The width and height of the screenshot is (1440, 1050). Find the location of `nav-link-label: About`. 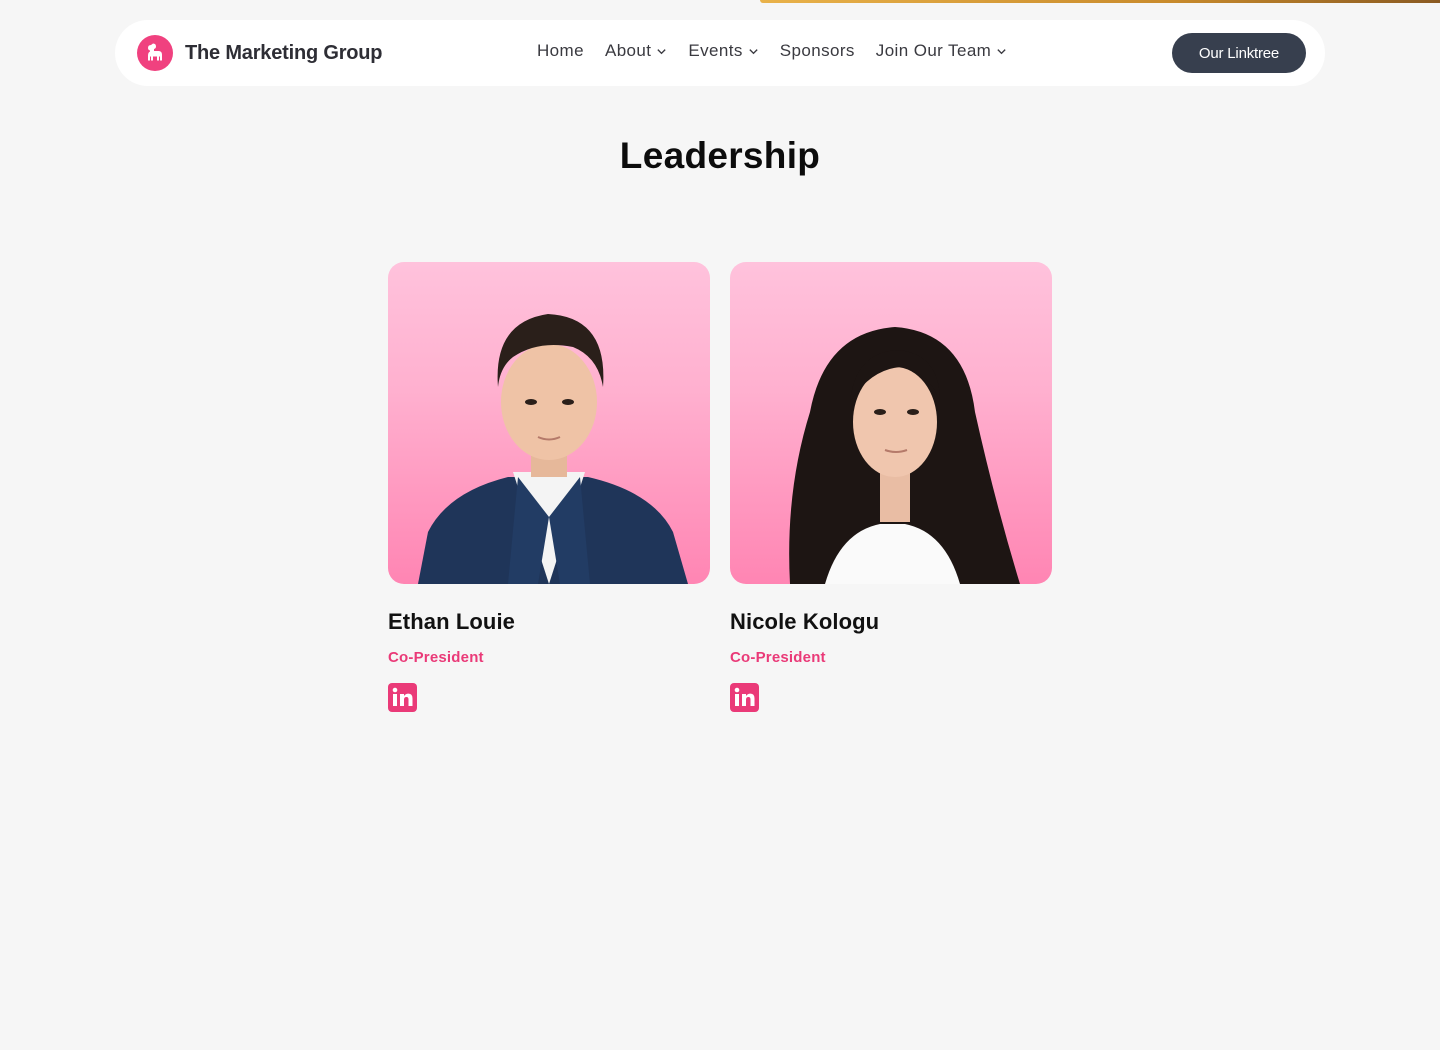

nav-link-label: About is located at coordinates (628, 50).